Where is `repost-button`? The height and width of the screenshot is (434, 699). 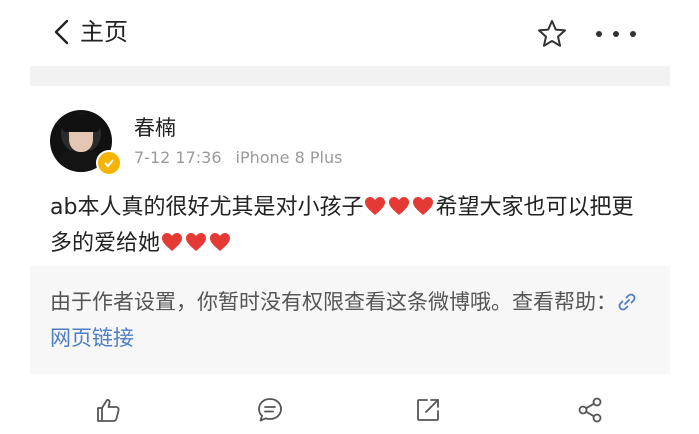
repost-button is located at coordinates (429, 411).